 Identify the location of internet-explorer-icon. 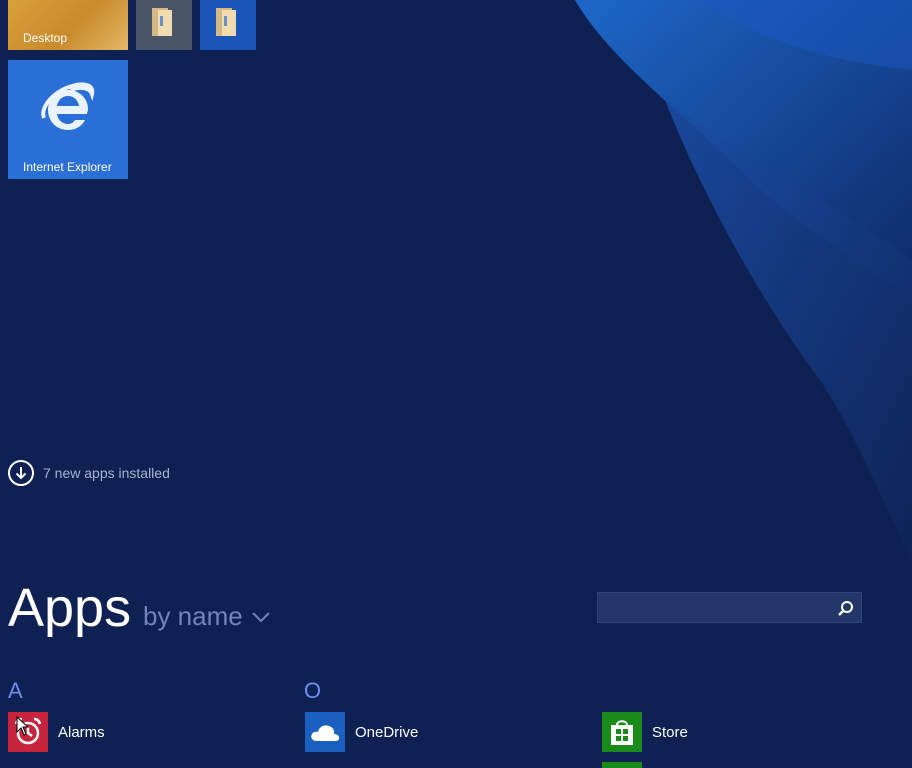
(68, 106).